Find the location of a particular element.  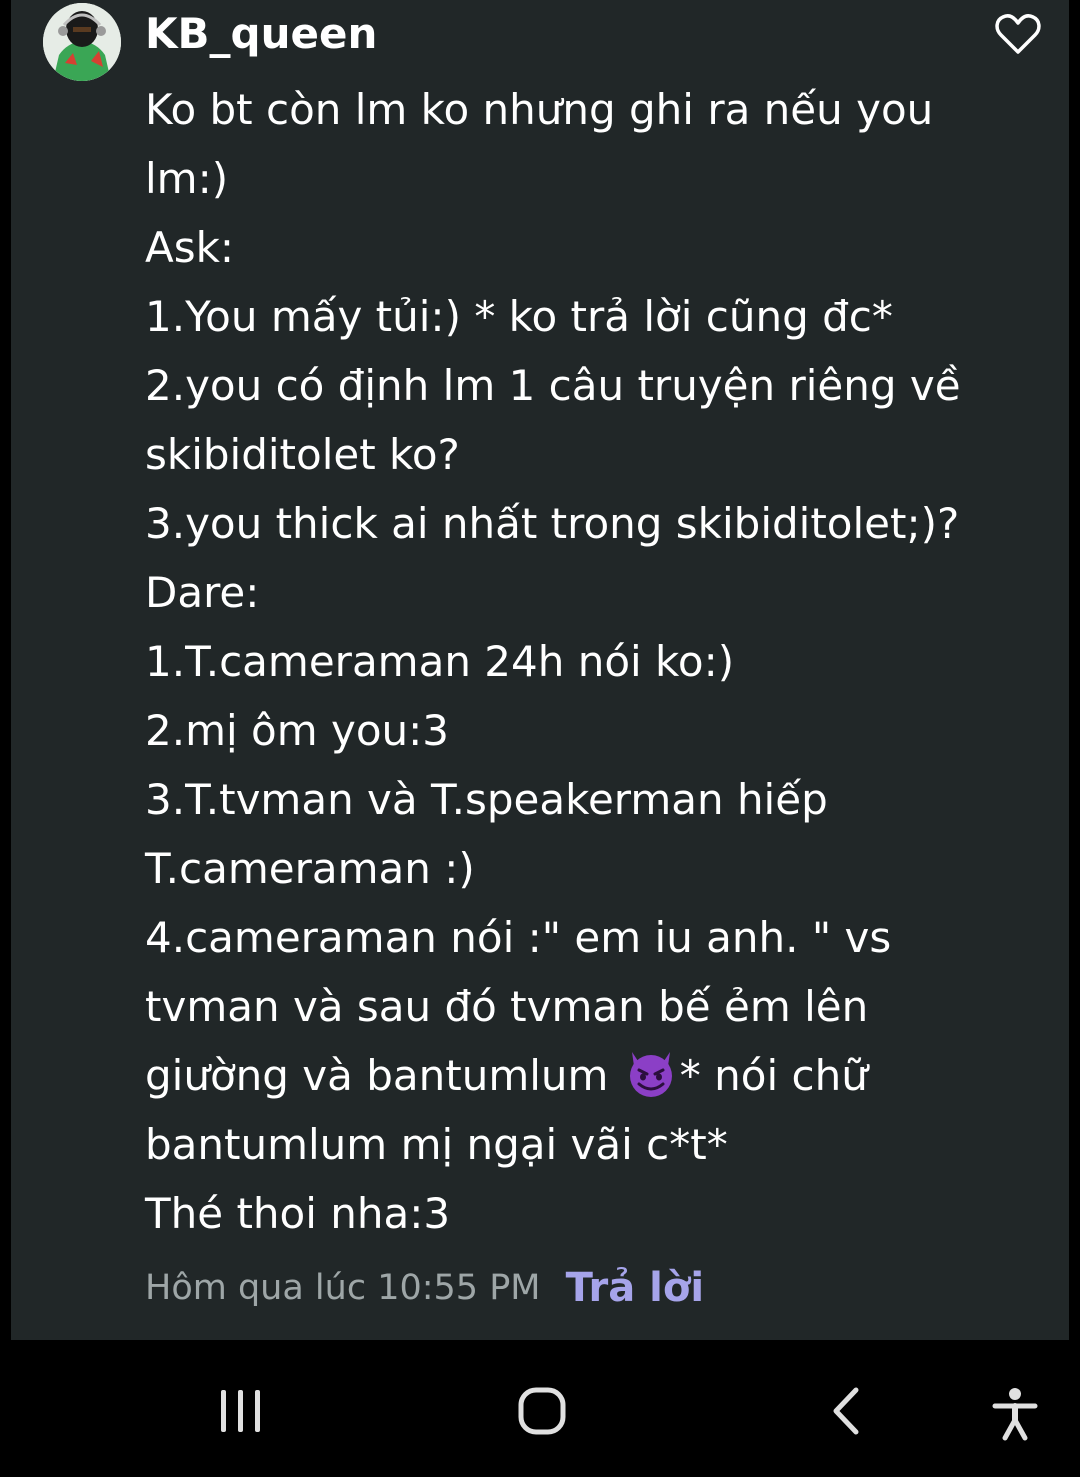

comment-line: T.cameraman :) is located at coordinates (310, 868).